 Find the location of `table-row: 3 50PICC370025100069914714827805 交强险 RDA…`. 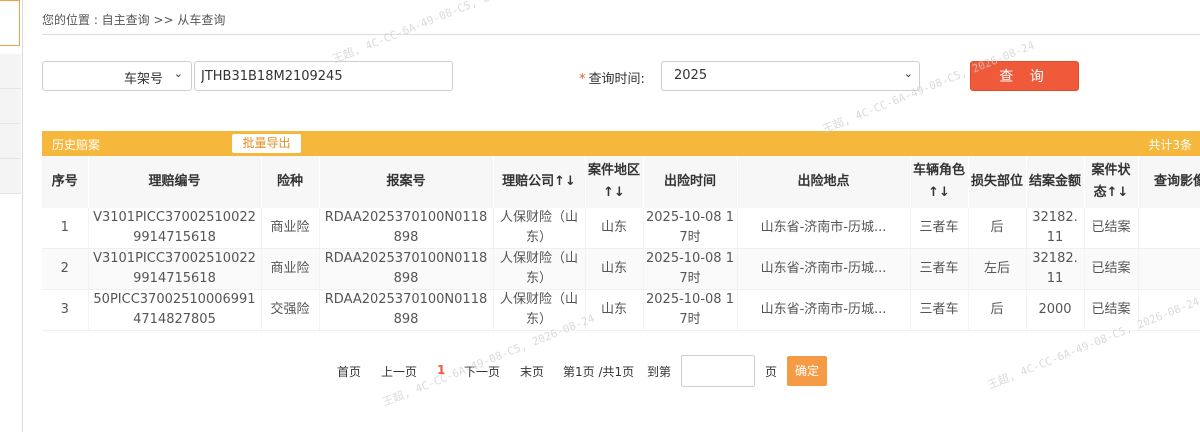

table-row: 3 50PICC370025100069914714827805 交强险 RDA… is located at coordinates (621, 310).